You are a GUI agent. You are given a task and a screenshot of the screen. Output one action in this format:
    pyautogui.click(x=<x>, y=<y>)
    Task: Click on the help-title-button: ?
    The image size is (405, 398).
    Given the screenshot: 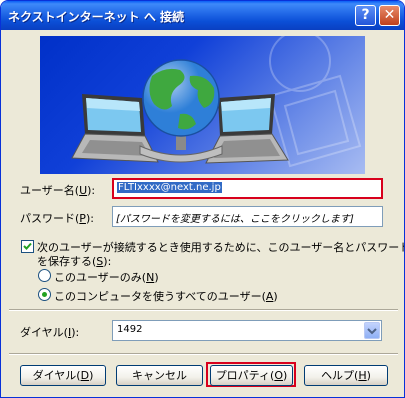 What is the action you would take?
    pyautogui.click(x=365, y=15)
    